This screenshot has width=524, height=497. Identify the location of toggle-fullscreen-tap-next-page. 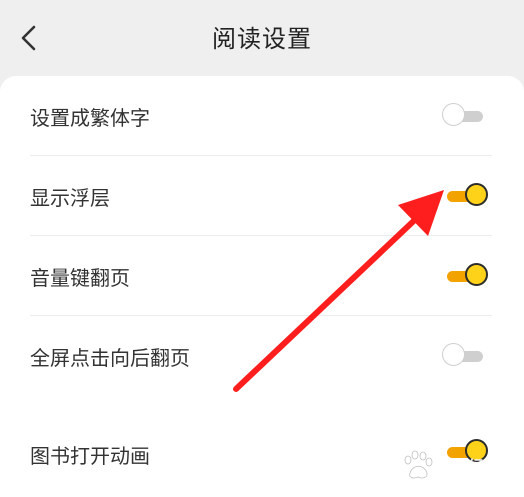
(465, 356).